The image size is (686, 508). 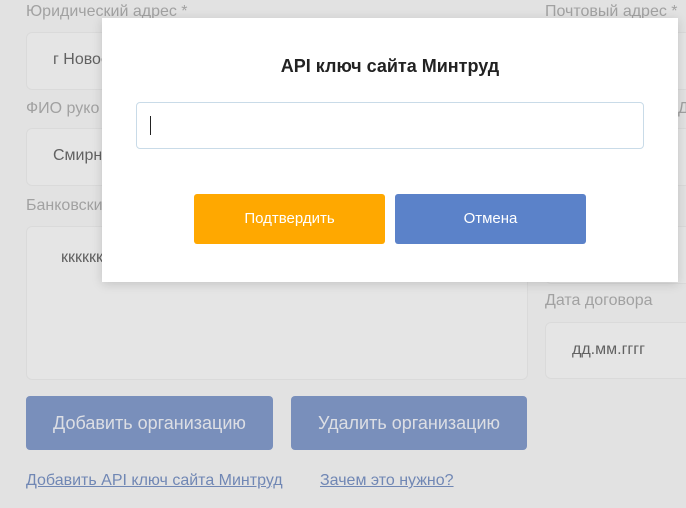 I want to click on text-caret, so click(x=150, y=125).